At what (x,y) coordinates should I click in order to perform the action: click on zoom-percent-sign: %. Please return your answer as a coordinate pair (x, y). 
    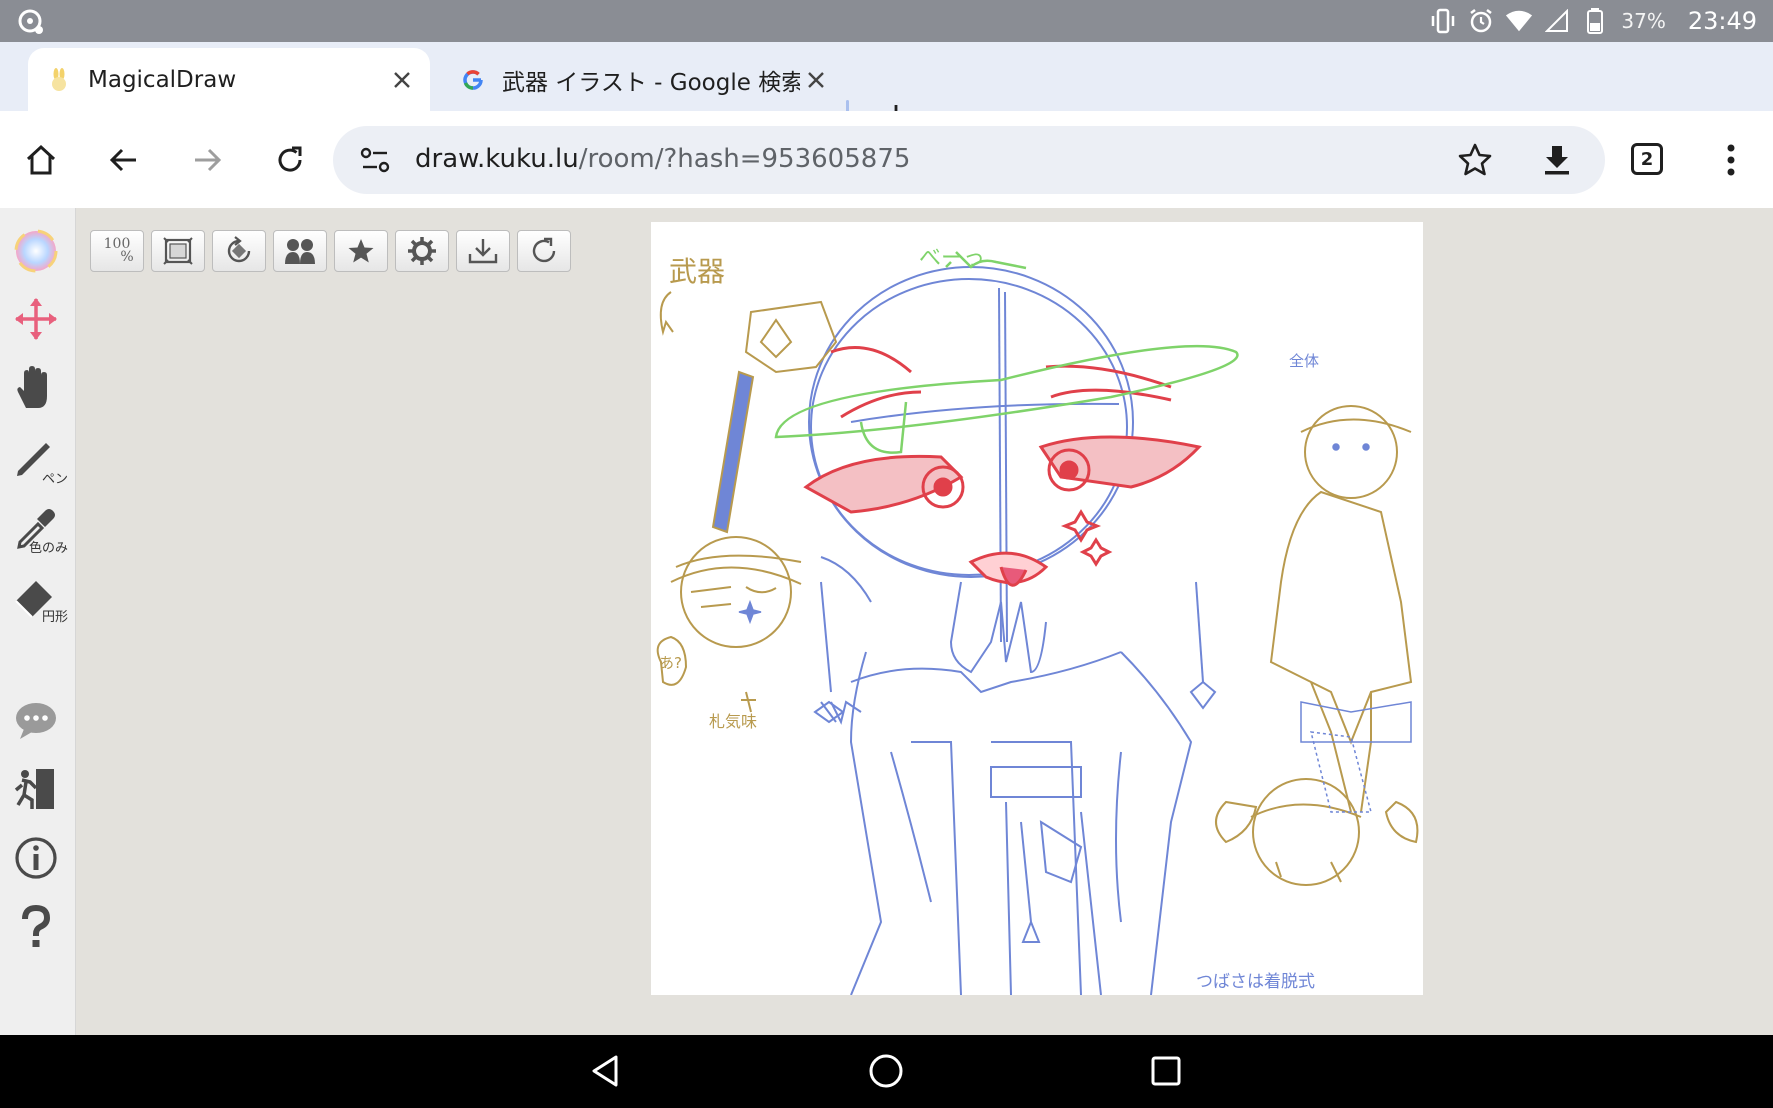
    Looking at the image, I should click on (127, 257).